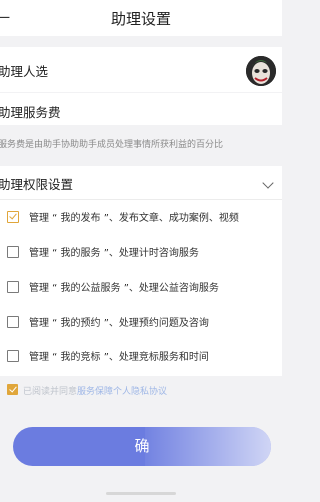 The width and height of the screenshot is (320, 502). I want to click on watermark-overlay, so click(208, 446).